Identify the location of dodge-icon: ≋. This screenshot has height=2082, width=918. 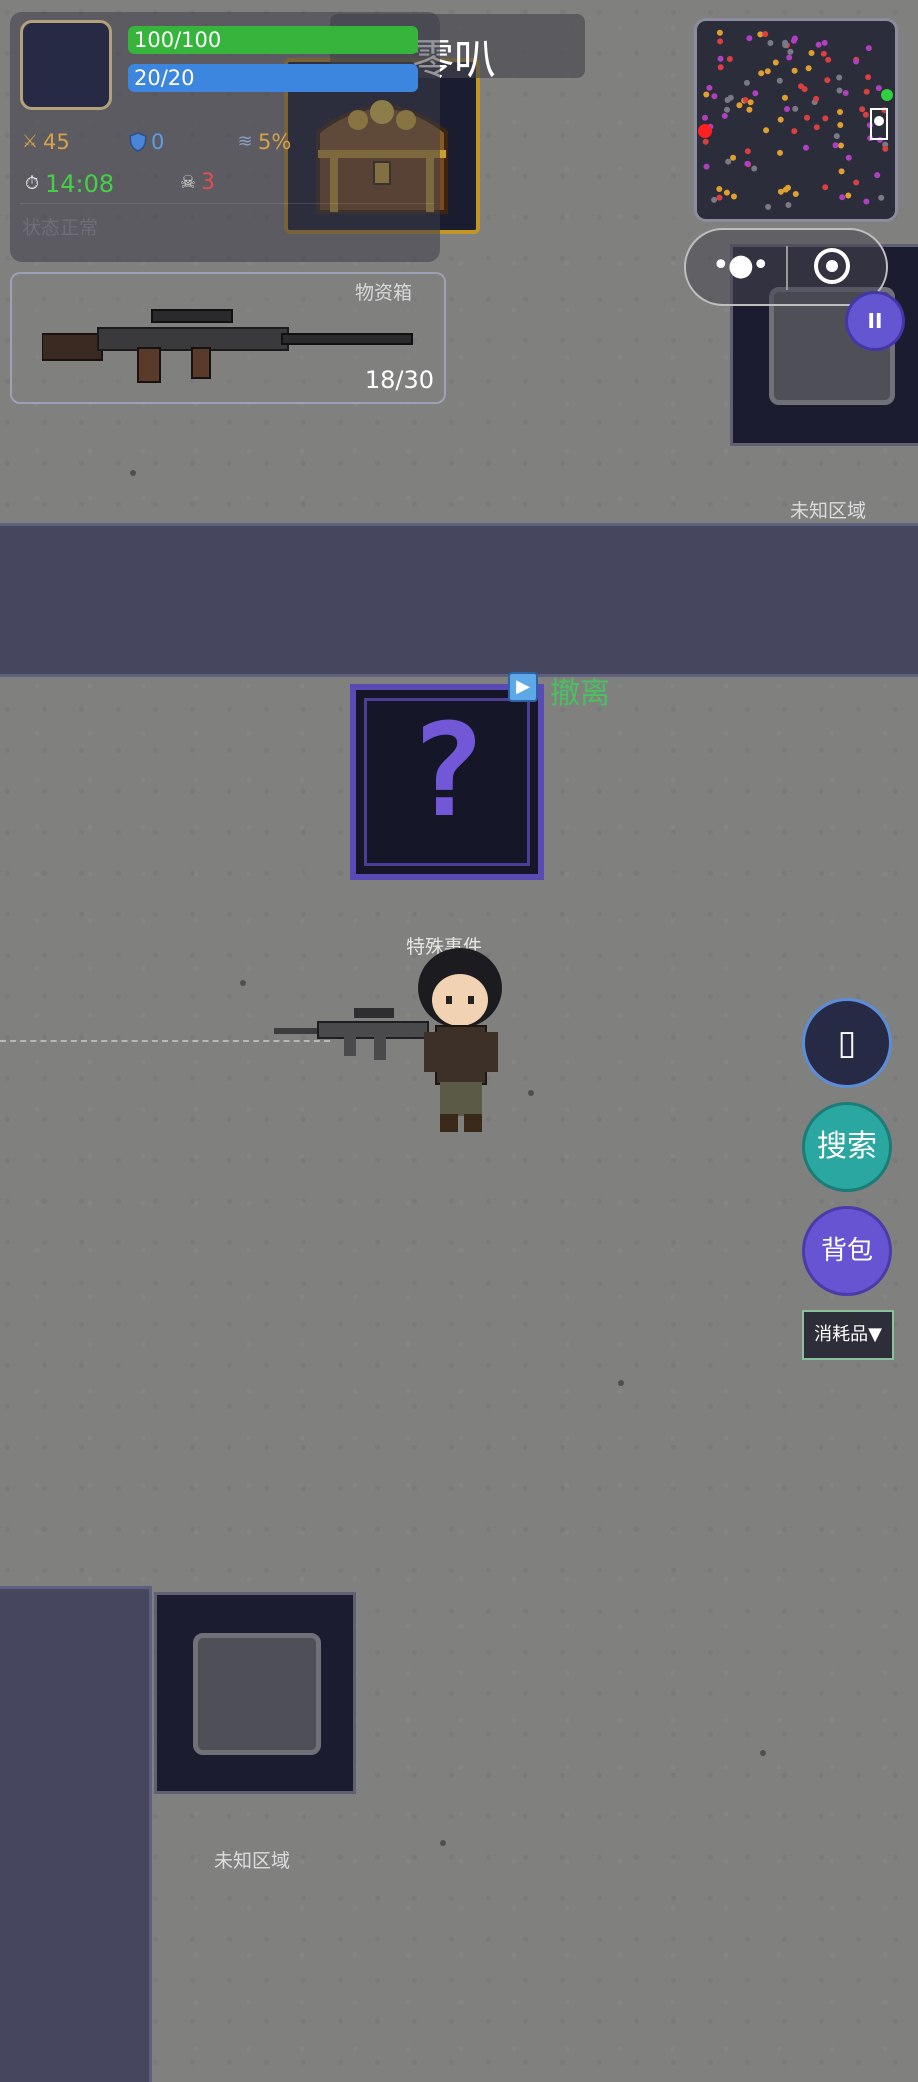
(245, 141).